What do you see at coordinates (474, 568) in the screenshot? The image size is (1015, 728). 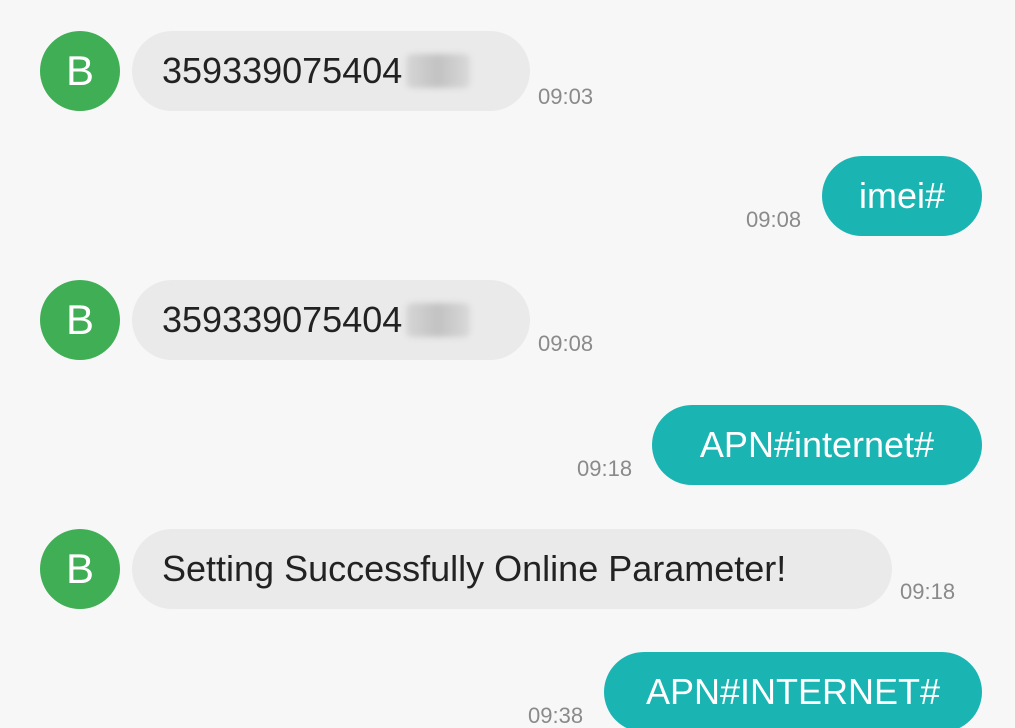 I see `message-text: Setting Successfully Online Parameter!` at bounding box center [474, 568].